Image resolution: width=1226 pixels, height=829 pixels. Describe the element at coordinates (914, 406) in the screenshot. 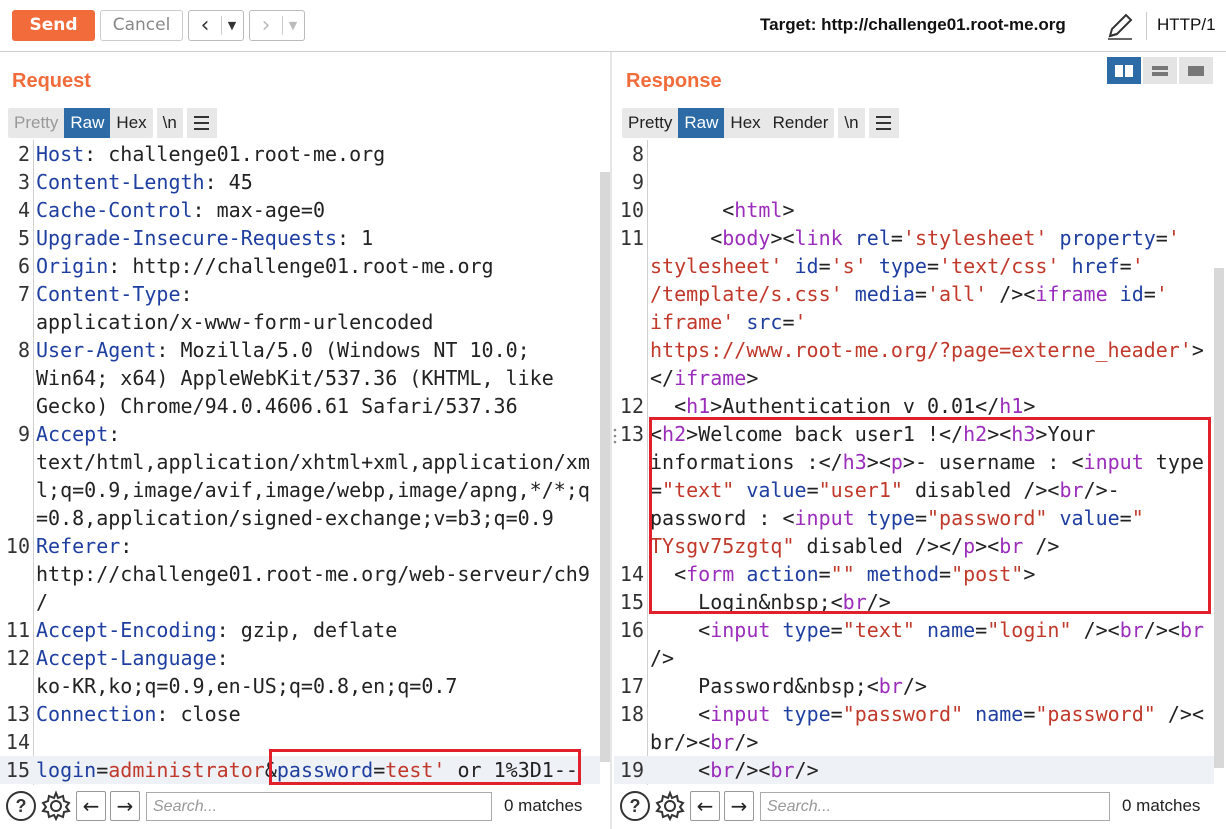

I see `code-line: 12 <h1>Authentication v 0.01</h1>` at that location.